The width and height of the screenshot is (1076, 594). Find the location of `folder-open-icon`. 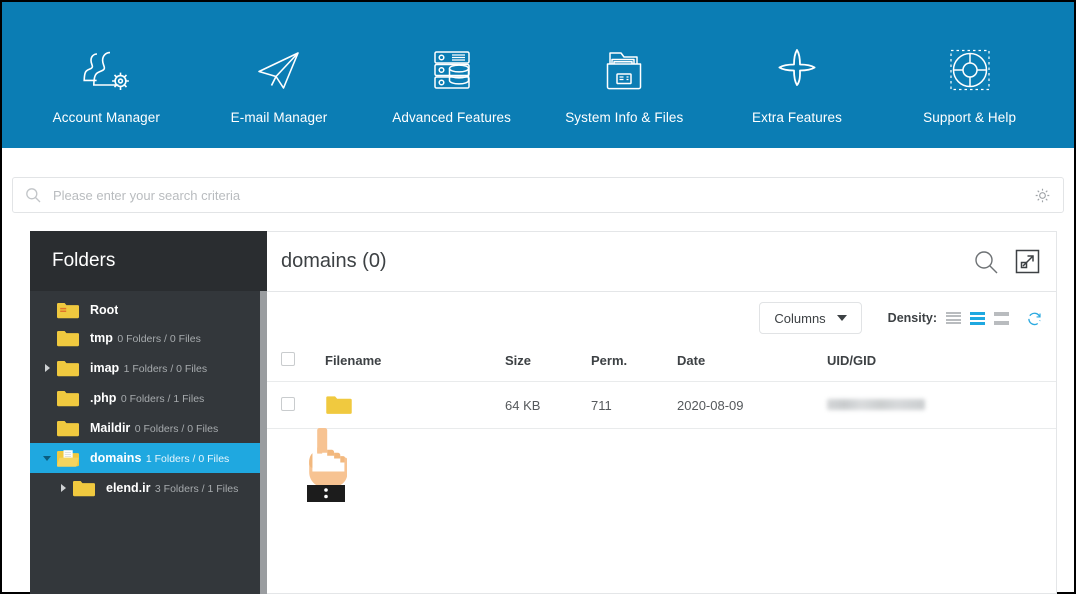

folder-open-icon is located at coordinates (68, 458).